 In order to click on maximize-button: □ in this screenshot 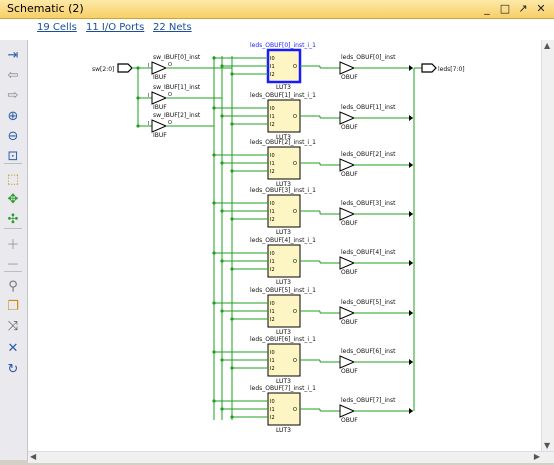, I will do `click(505, 8)`.